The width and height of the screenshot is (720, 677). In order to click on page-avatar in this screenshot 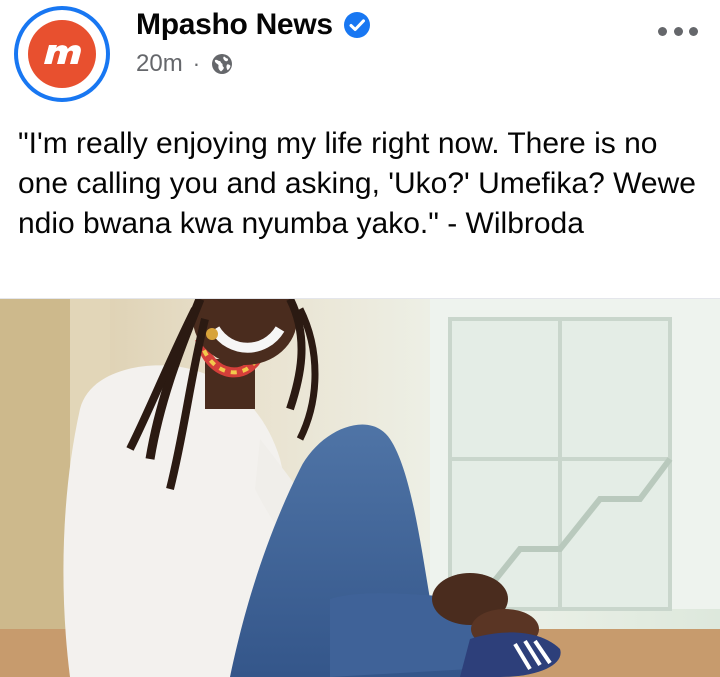, I will do `click(62, 54)`.